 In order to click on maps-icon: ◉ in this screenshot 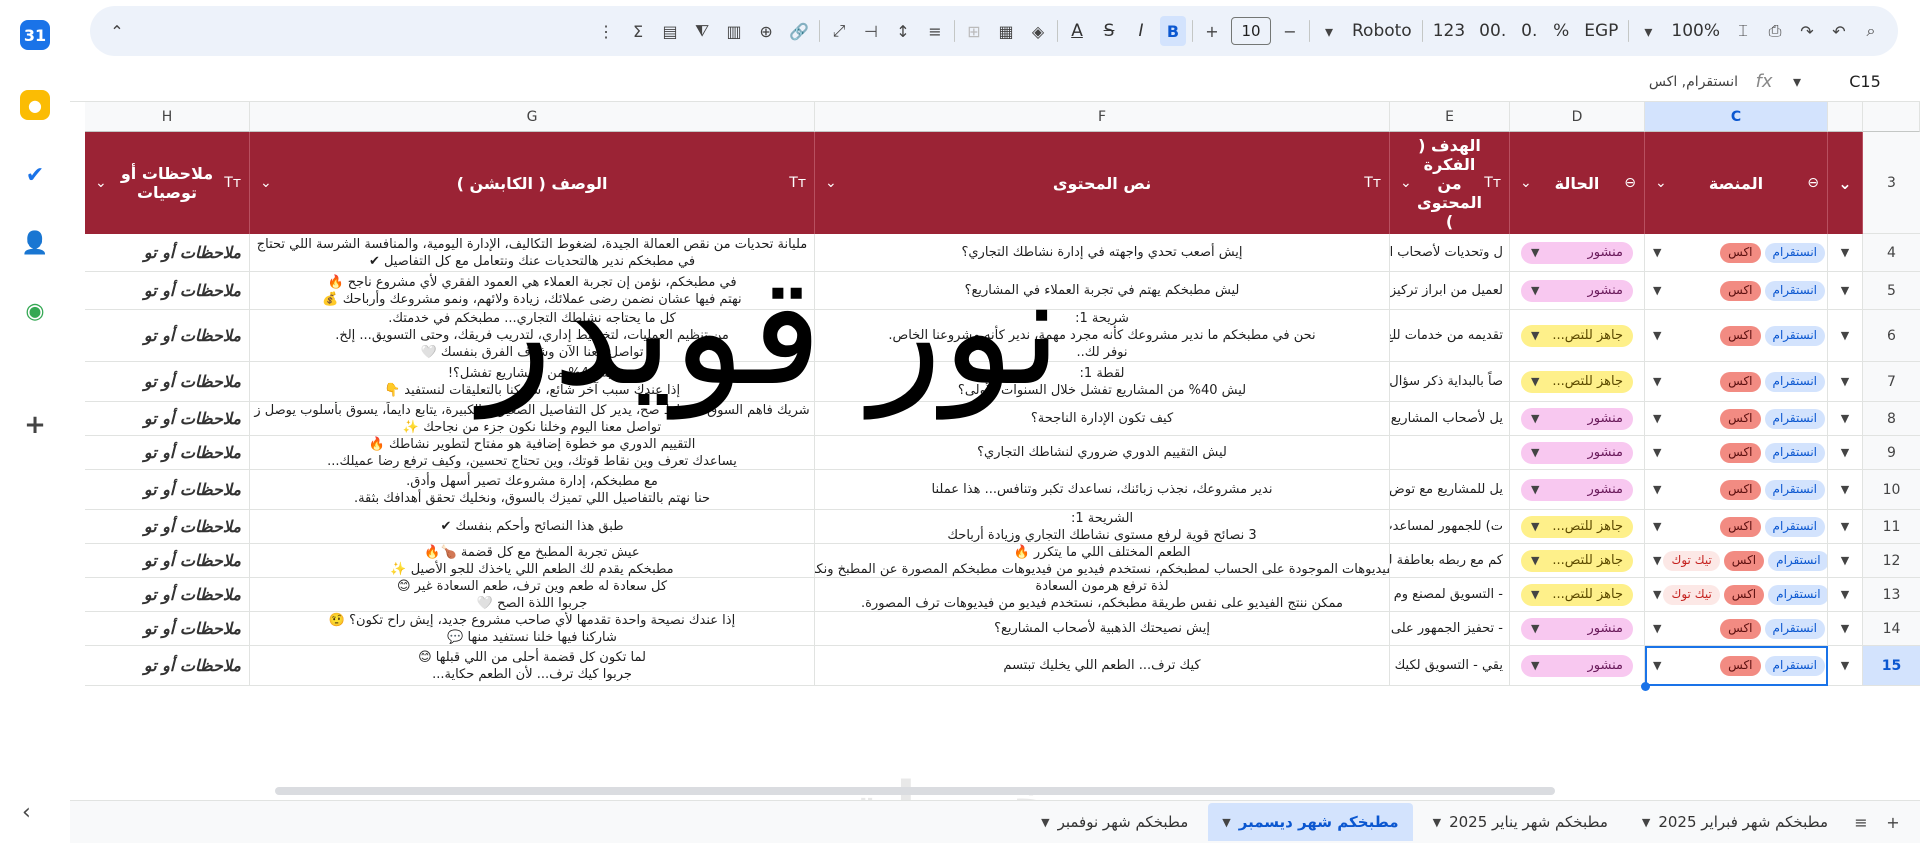, I will do `click(35, 311)`.